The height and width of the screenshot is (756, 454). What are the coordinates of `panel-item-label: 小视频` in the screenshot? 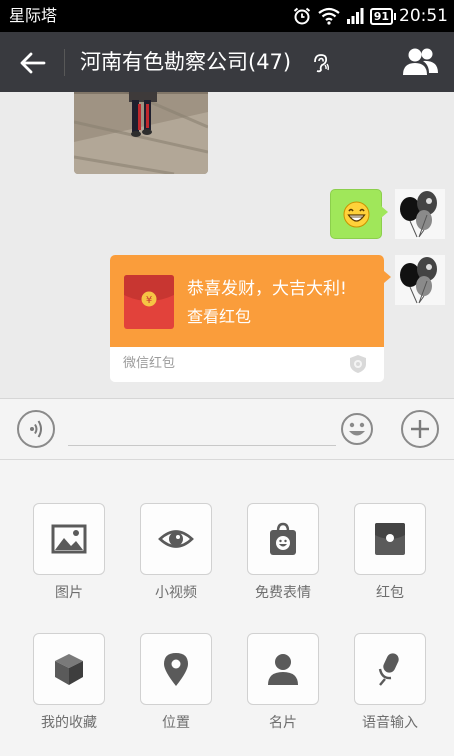 It's located at (176, 593).